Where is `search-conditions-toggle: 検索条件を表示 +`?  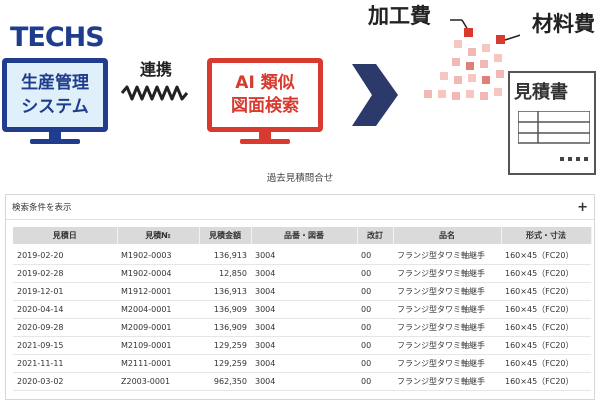 search-conditions-toggle: 検索条件を表示 + is located at coordinates (300, 207).